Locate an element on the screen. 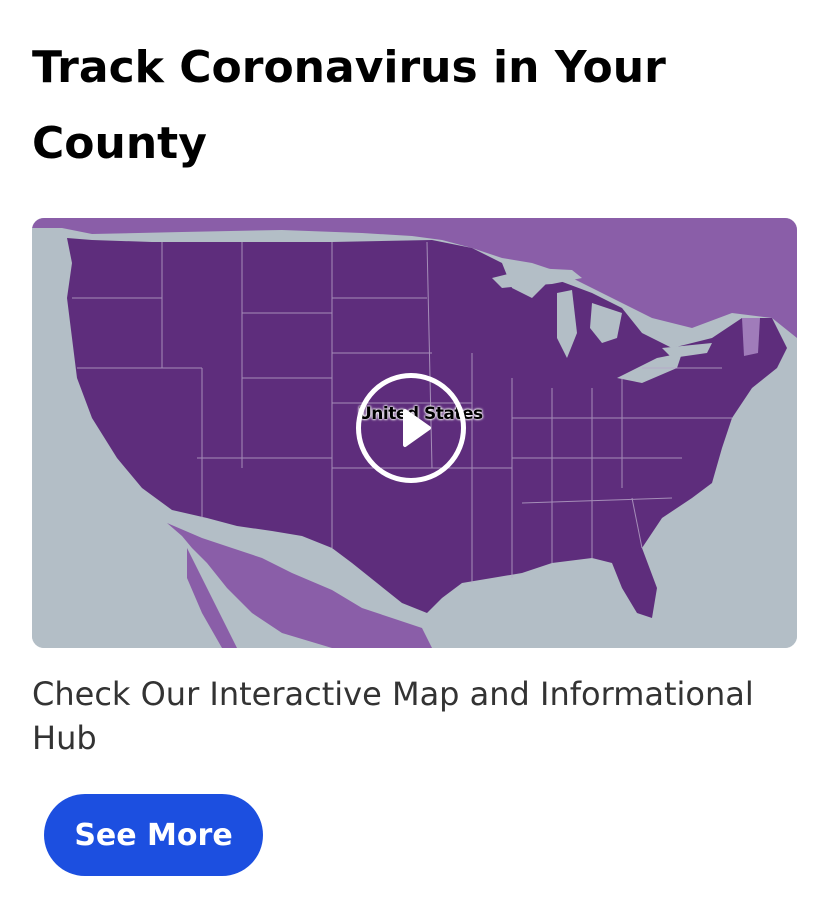 The height and width of the screenshot is (920, 818). play-icon is located at coordinates (417, 428).